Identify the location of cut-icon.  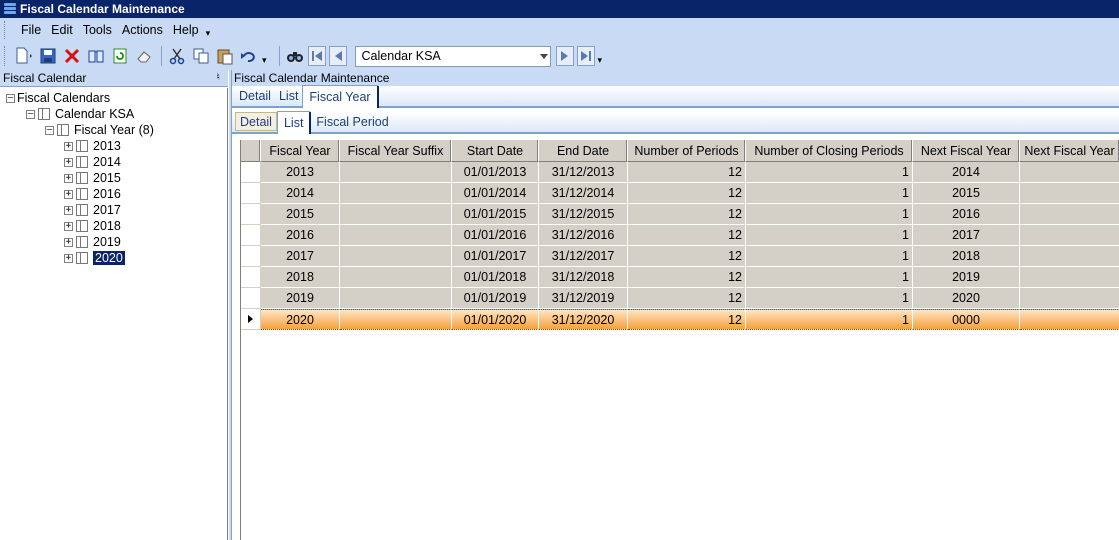
(177, 56).